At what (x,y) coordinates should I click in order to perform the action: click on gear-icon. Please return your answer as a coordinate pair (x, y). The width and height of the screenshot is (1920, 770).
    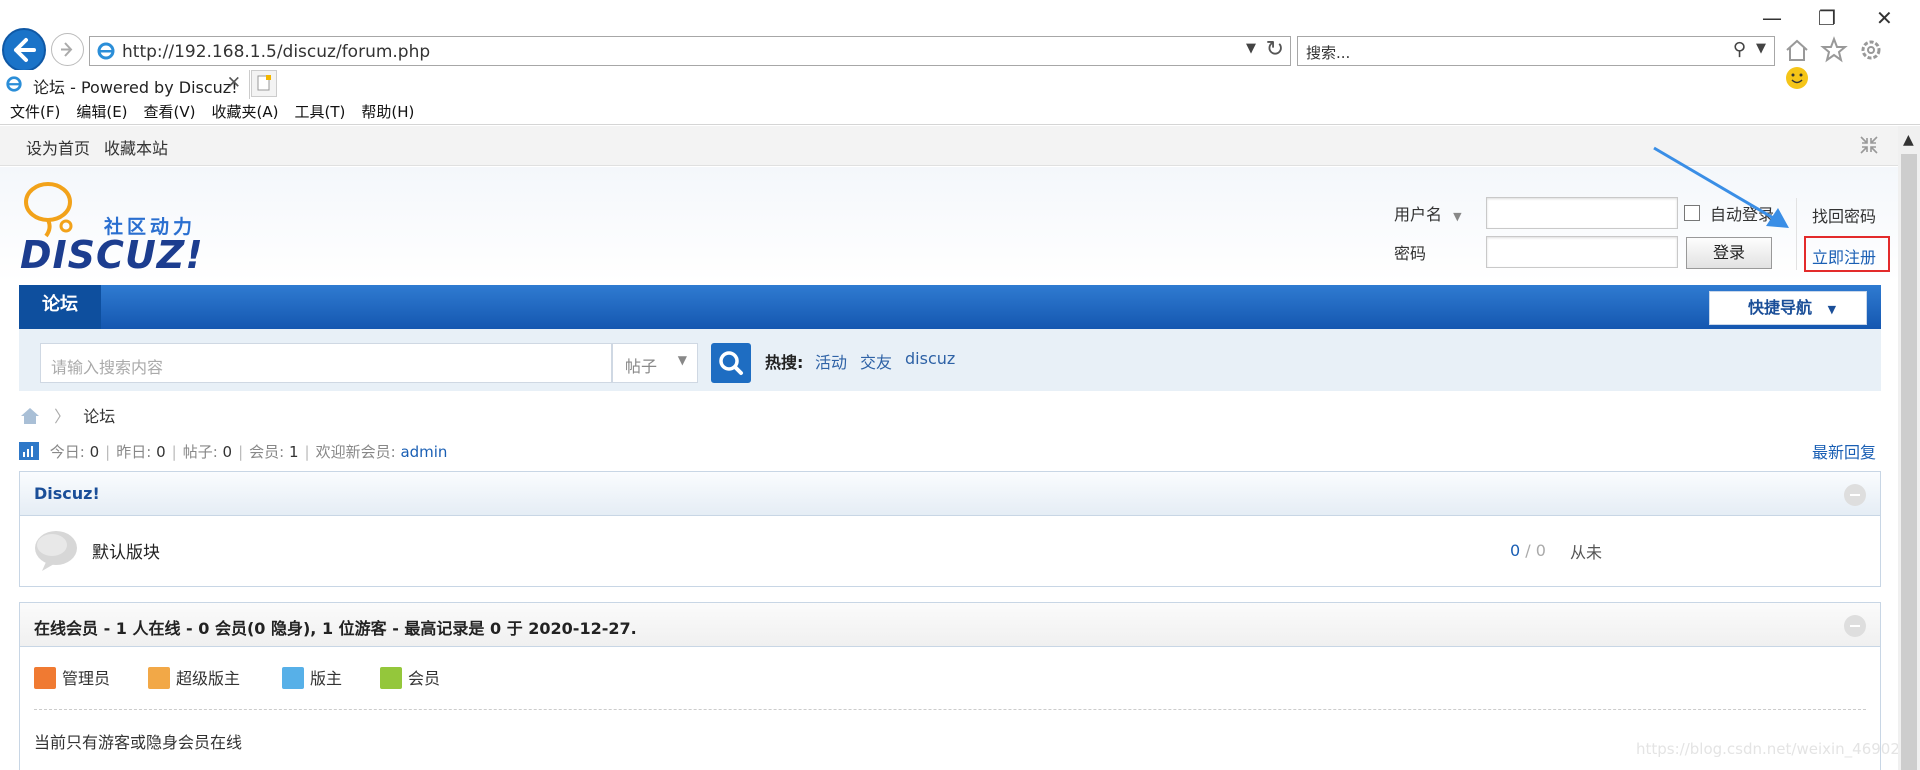
    Looking at the image, I should click on (1871, 50).